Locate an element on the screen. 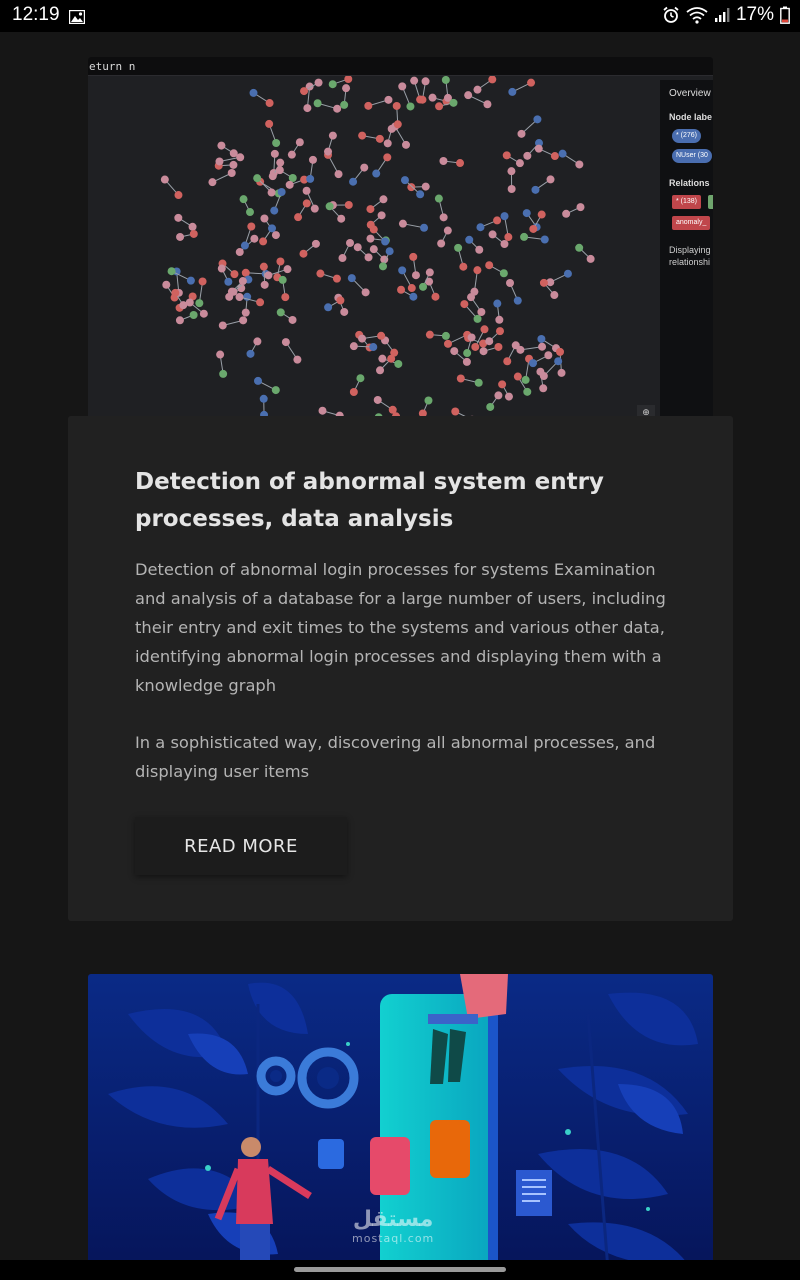 The image size is (800, 1280). watermark: مستقل mostaql.com is located at coordinates (393, 1226).